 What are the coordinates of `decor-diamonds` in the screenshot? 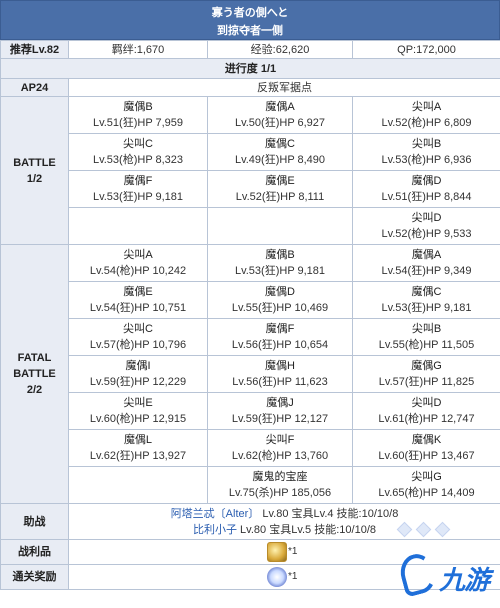 It's located at (424, 529).